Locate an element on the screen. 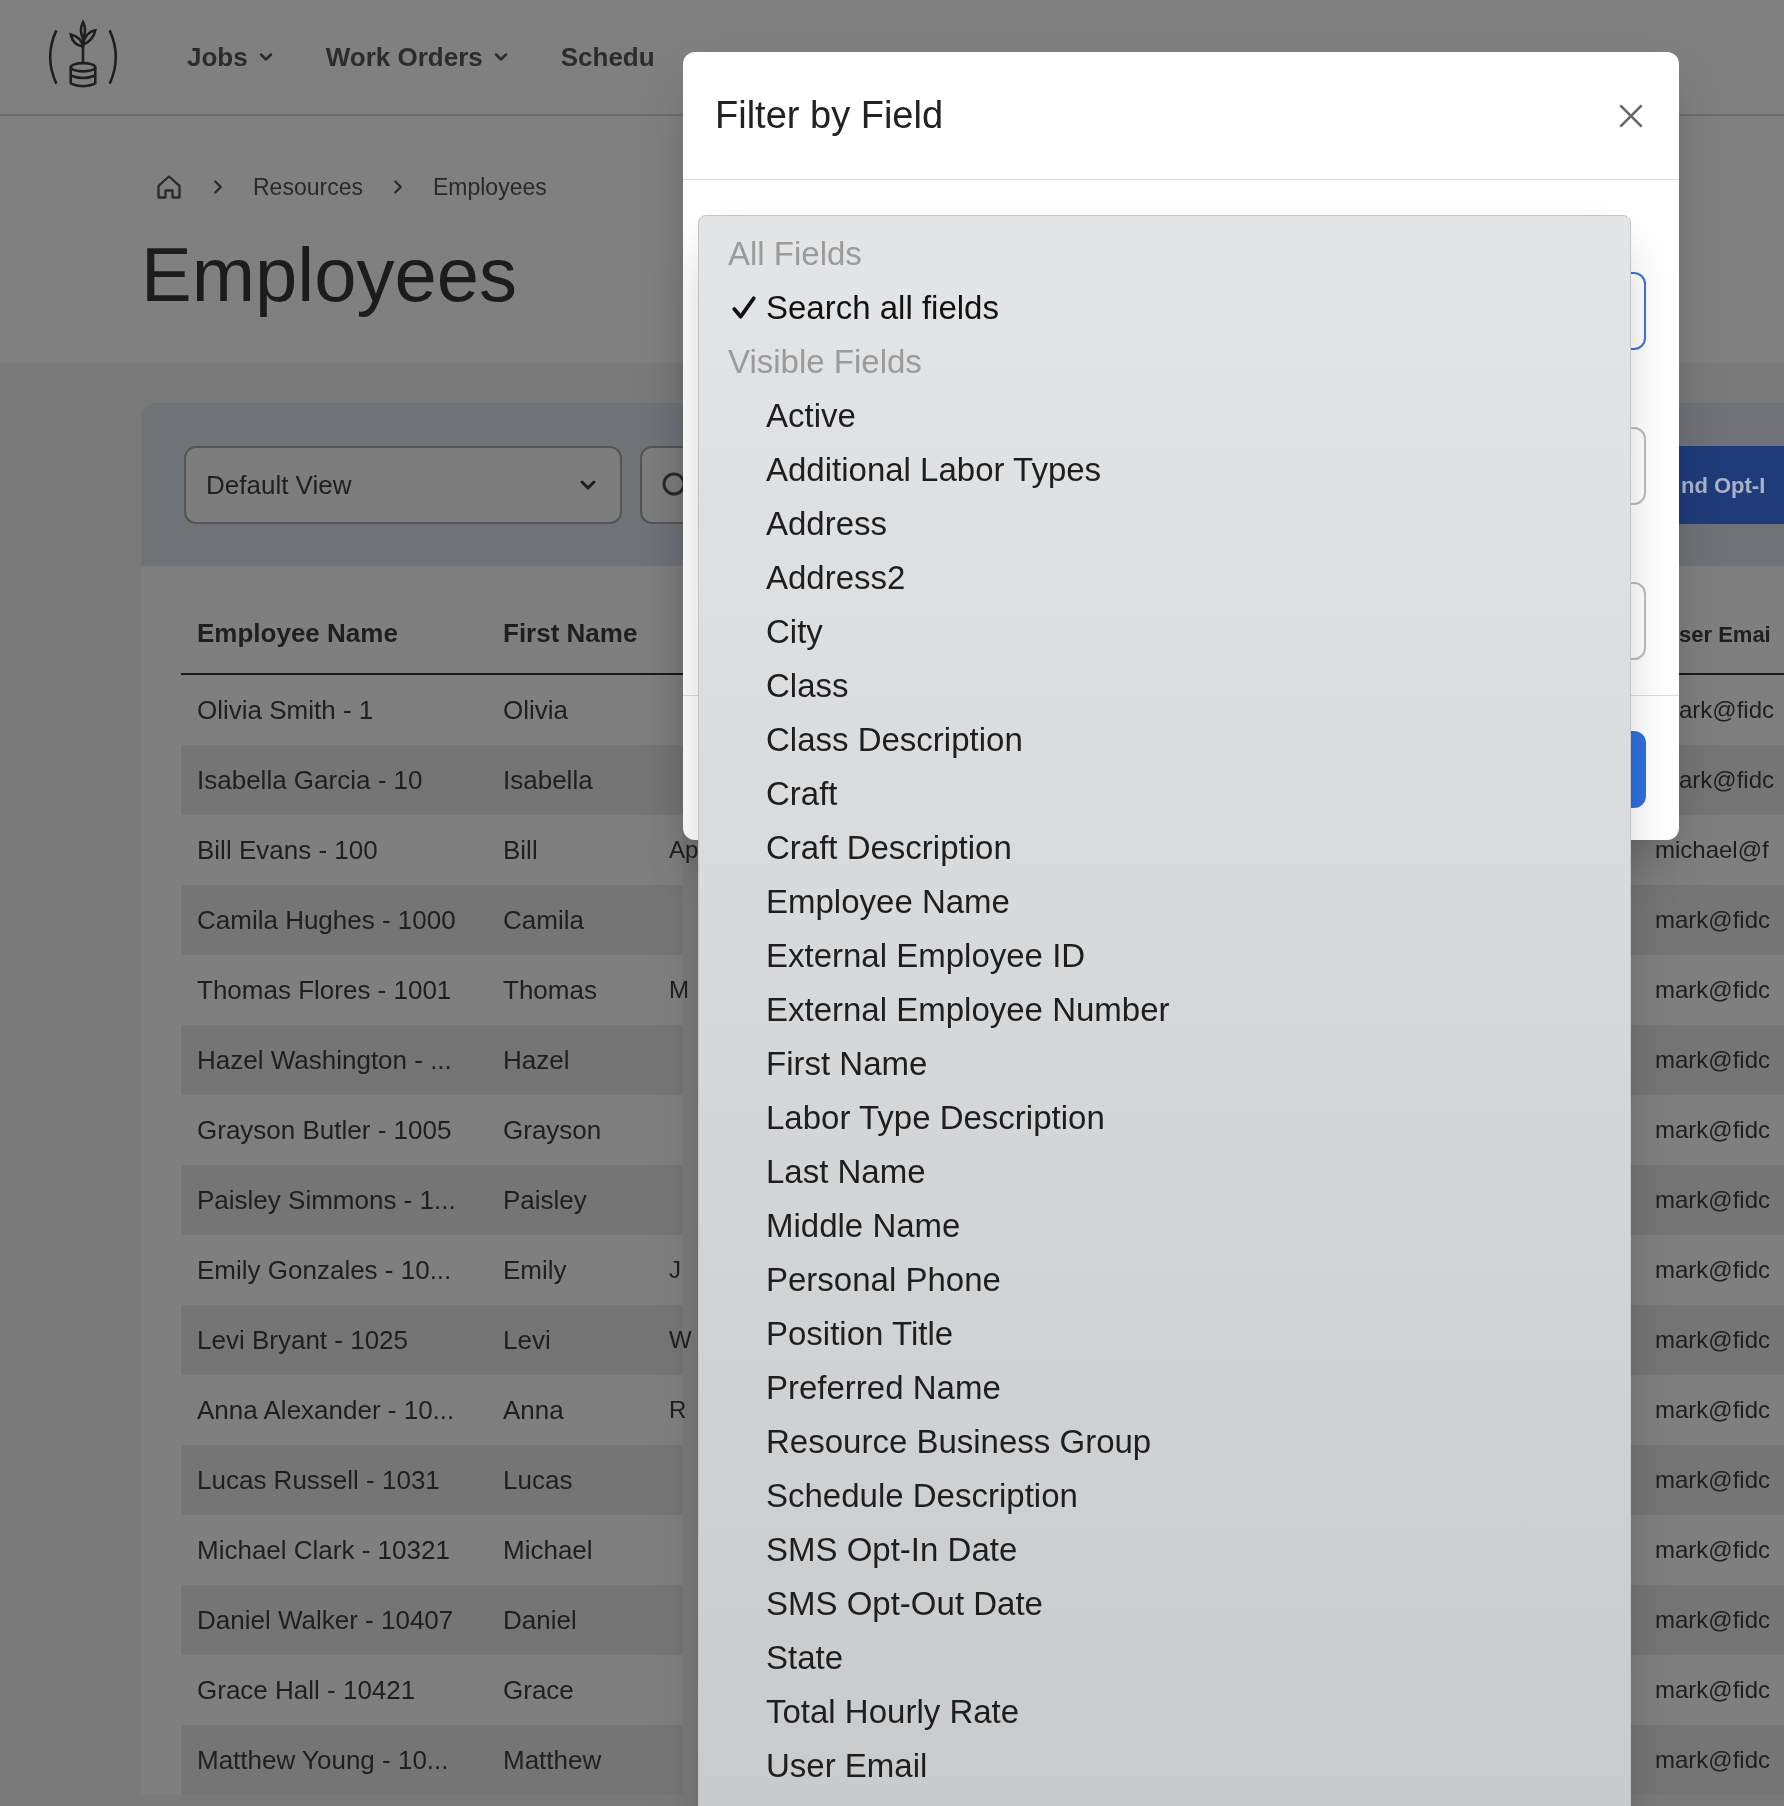  dropdown-option: Total Hourly Rate is located at coordinates (1164, 1712).